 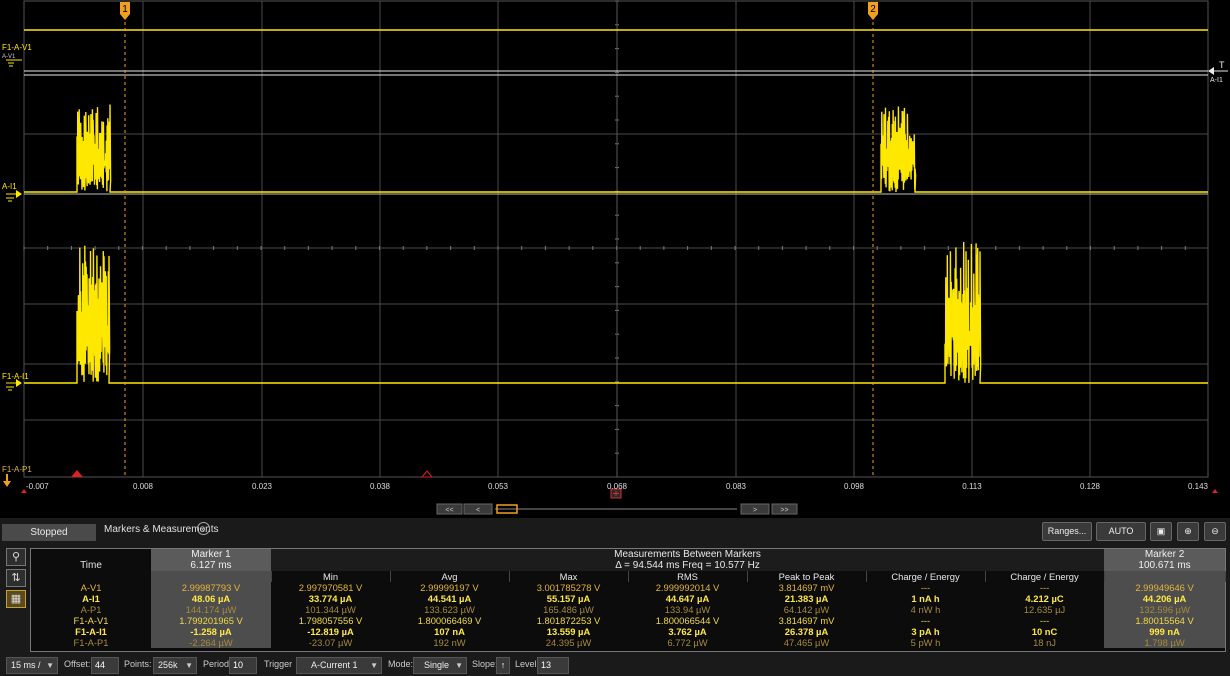 I want to click on measurement-value: 1.800066544 V, so click(x=687, y=620).